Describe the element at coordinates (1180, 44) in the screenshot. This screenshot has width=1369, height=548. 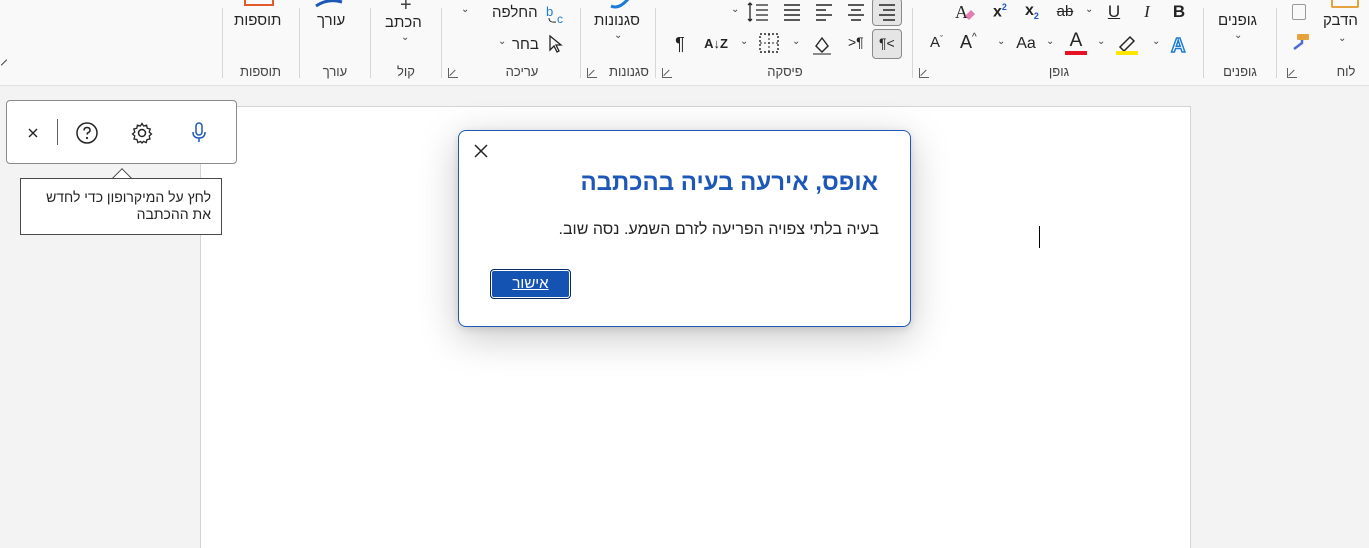
I see `text-effects-icon: A` at that location.